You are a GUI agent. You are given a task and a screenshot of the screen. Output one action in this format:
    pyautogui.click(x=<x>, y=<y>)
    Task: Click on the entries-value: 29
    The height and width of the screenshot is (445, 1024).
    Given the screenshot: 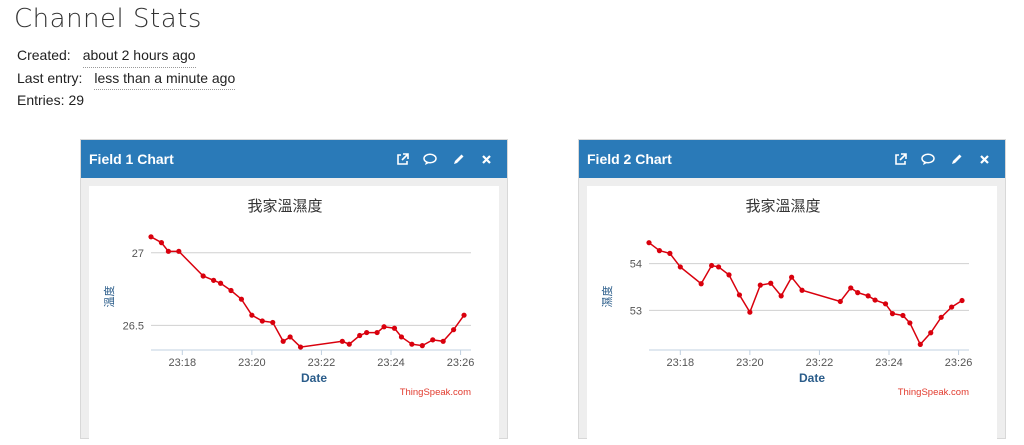 What is the action you would take?
    pyautogui.click(x=76, y=100)
    